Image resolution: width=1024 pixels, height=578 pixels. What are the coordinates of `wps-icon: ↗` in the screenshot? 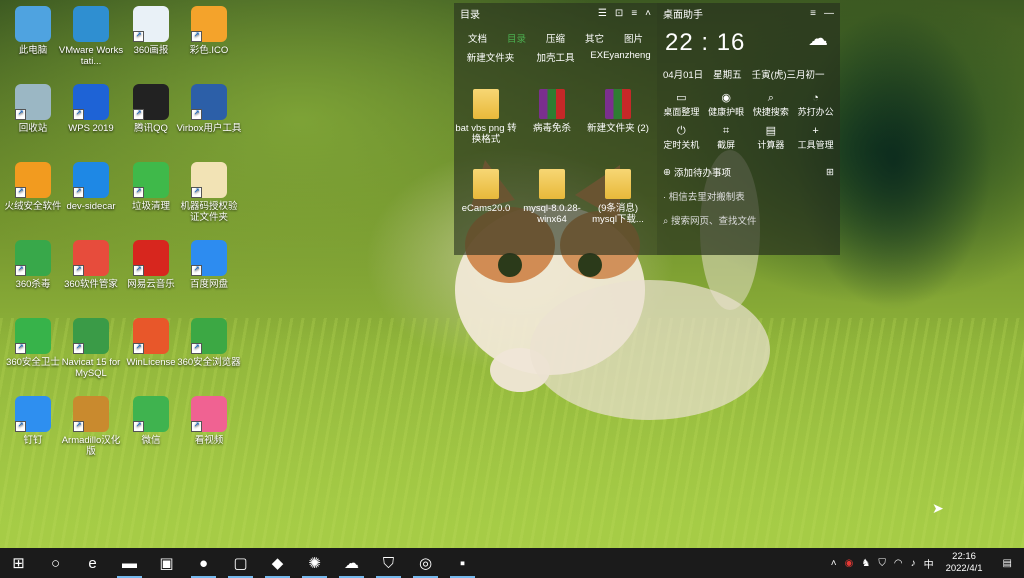 It's located at (91, 102).